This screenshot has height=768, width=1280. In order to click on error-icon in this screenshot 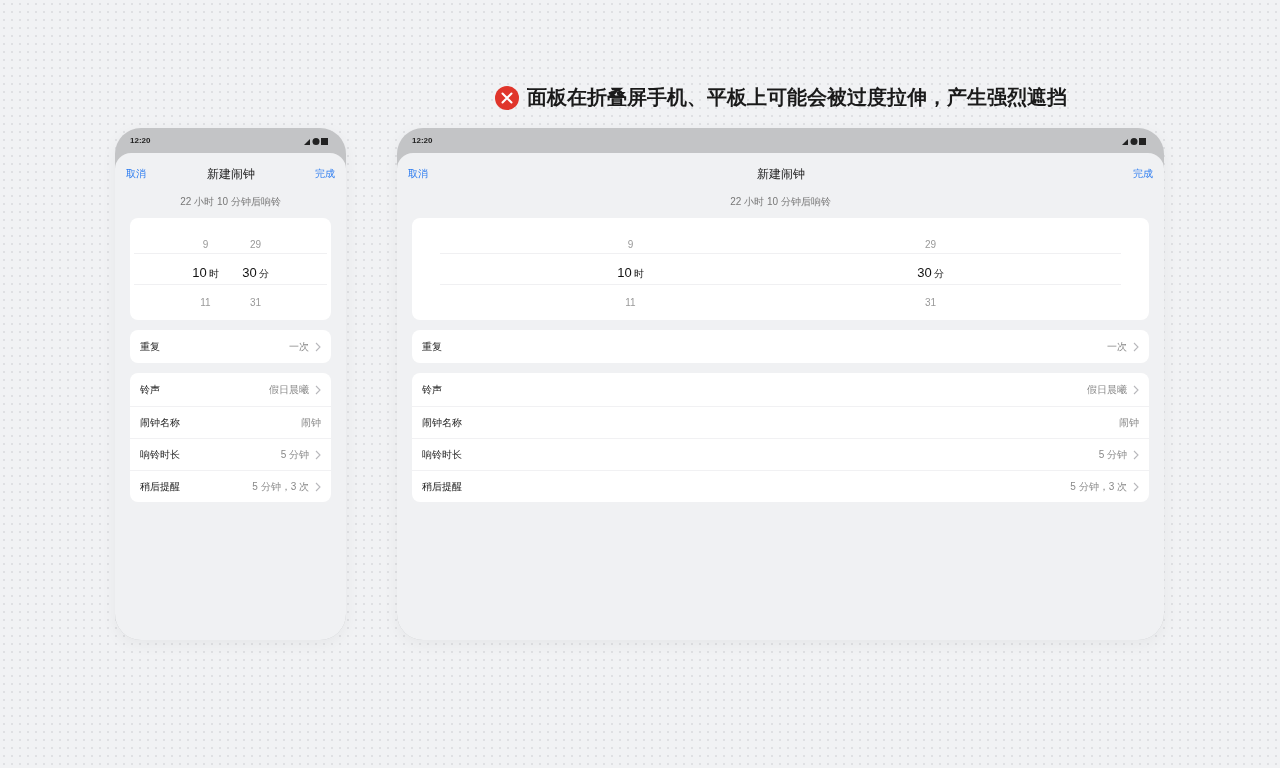, I will do `click(506, 97)`.